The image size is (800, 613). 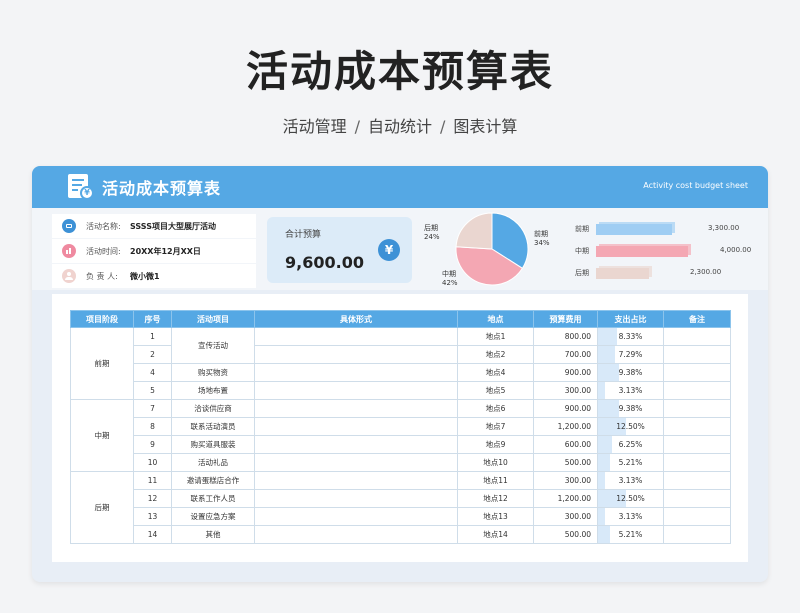 I want to click on ratio-cell: 9.38%, so click(x=630, y=372).